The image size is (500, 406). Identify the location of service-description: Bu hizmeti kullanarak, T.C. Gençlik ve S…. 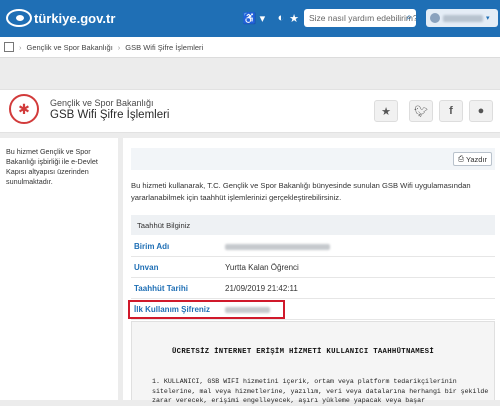
(301, 191).